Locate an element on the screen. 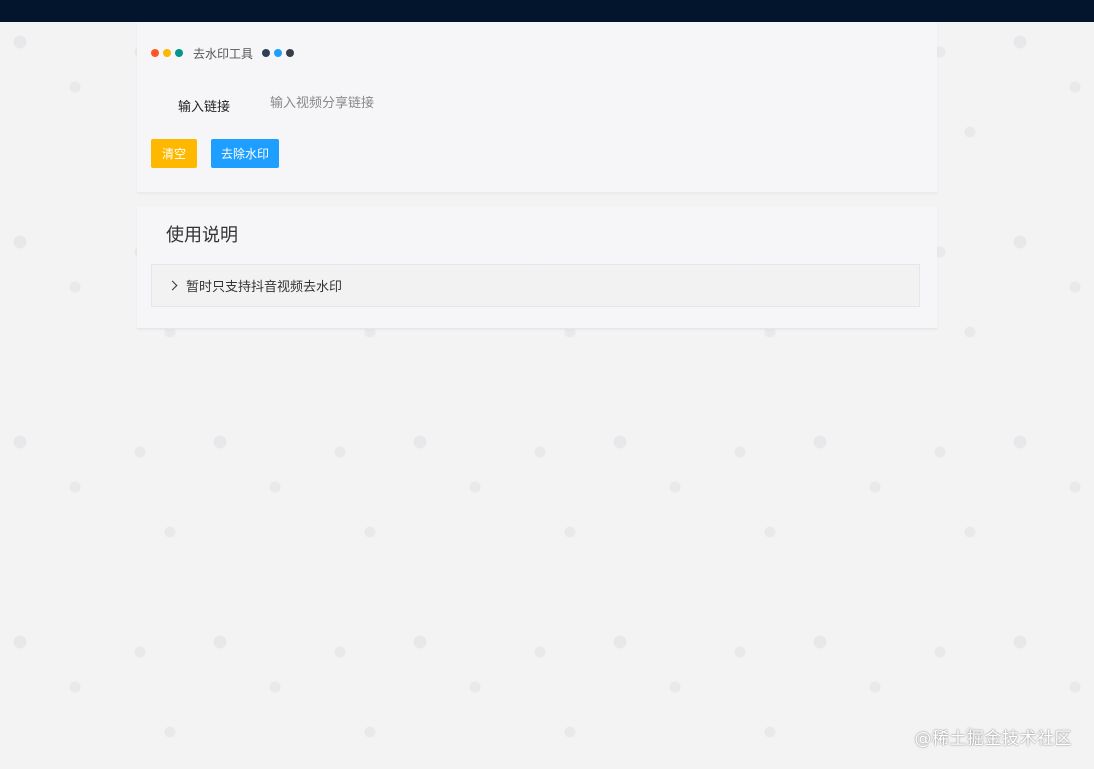 This screenshot has width=1094, height=769. help-item-label: 暂时只支持抖音视频去水印 is located at coordinates (264, 287).